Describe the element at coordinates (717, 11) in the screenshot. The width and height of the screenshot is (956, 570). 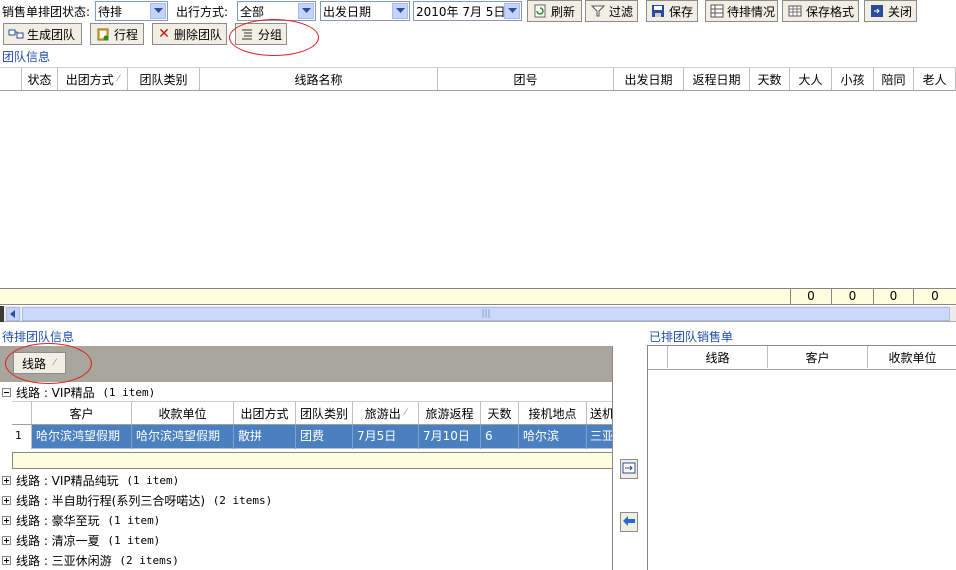
I see `table-icon` at that location.